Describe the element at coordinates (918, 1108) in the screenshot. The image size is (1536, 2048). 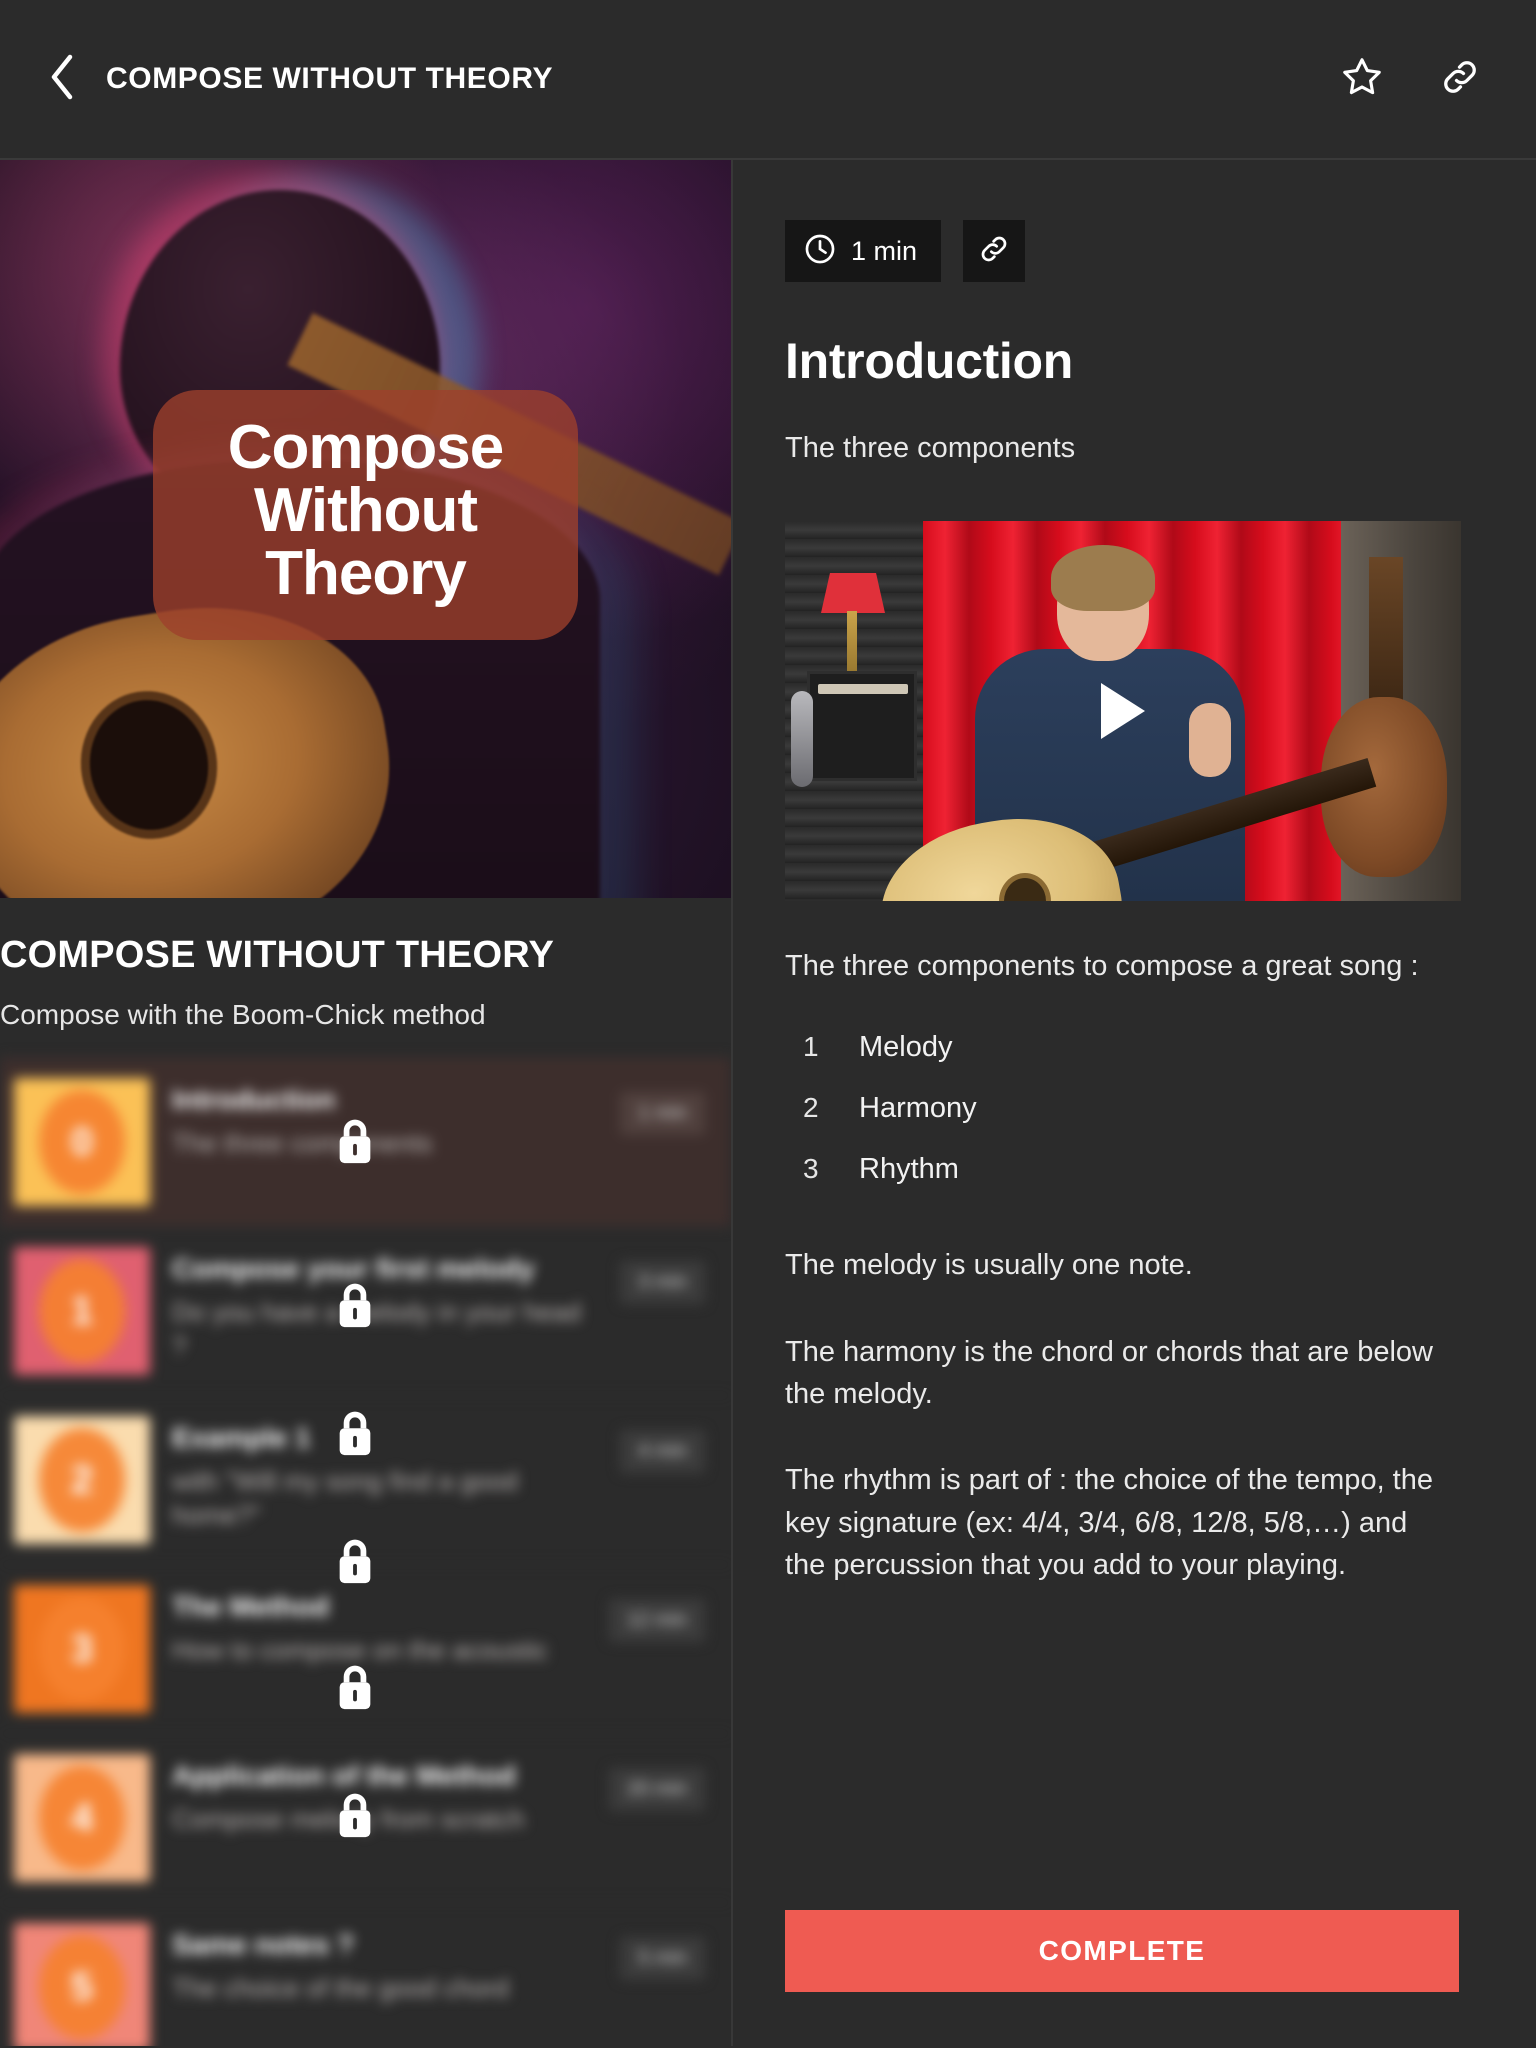
I see `list-item-label: Harmony` at that location.